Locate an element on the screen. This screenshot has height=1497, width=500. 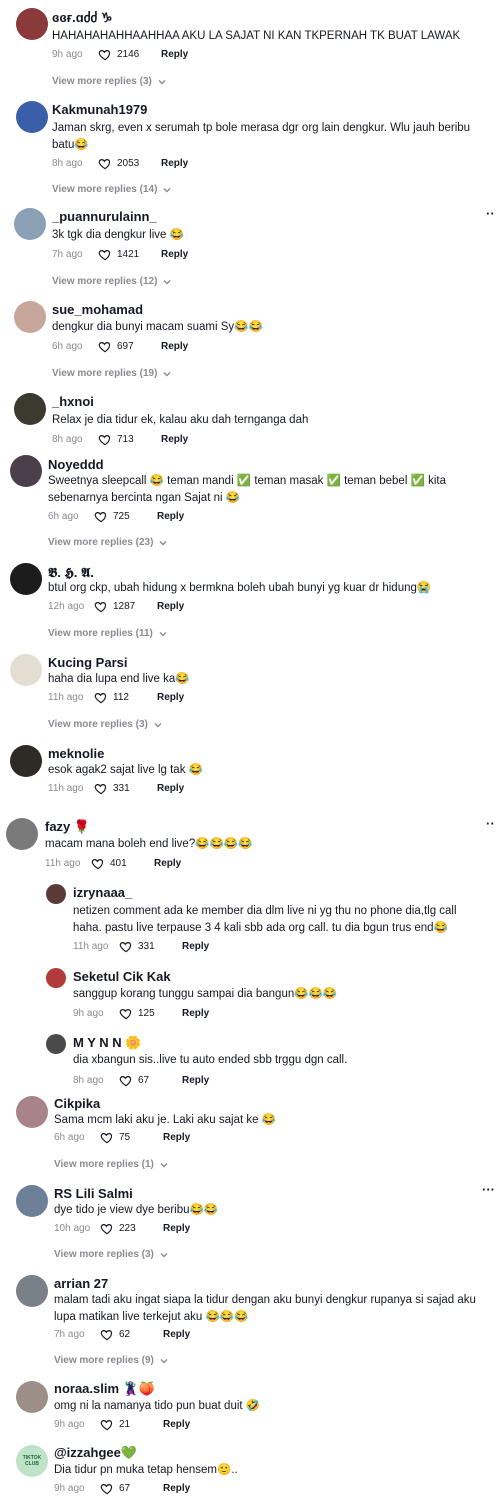
view-more-replies: View more replies (19) is located at coordinates (112, 374).